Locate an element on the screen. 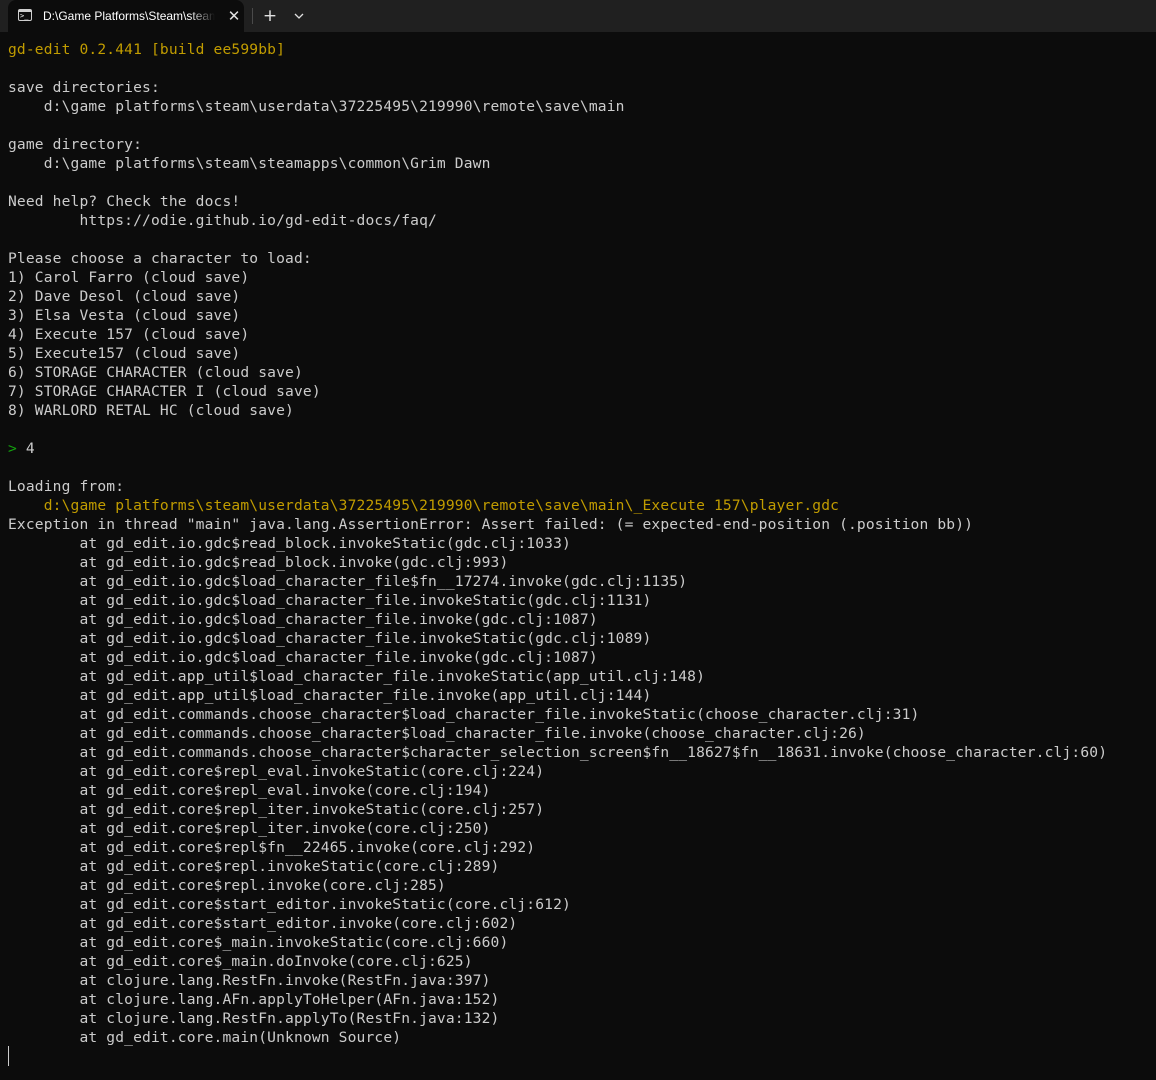  help-text: Need help? Check the docs! is located at coordinates (124, 201).